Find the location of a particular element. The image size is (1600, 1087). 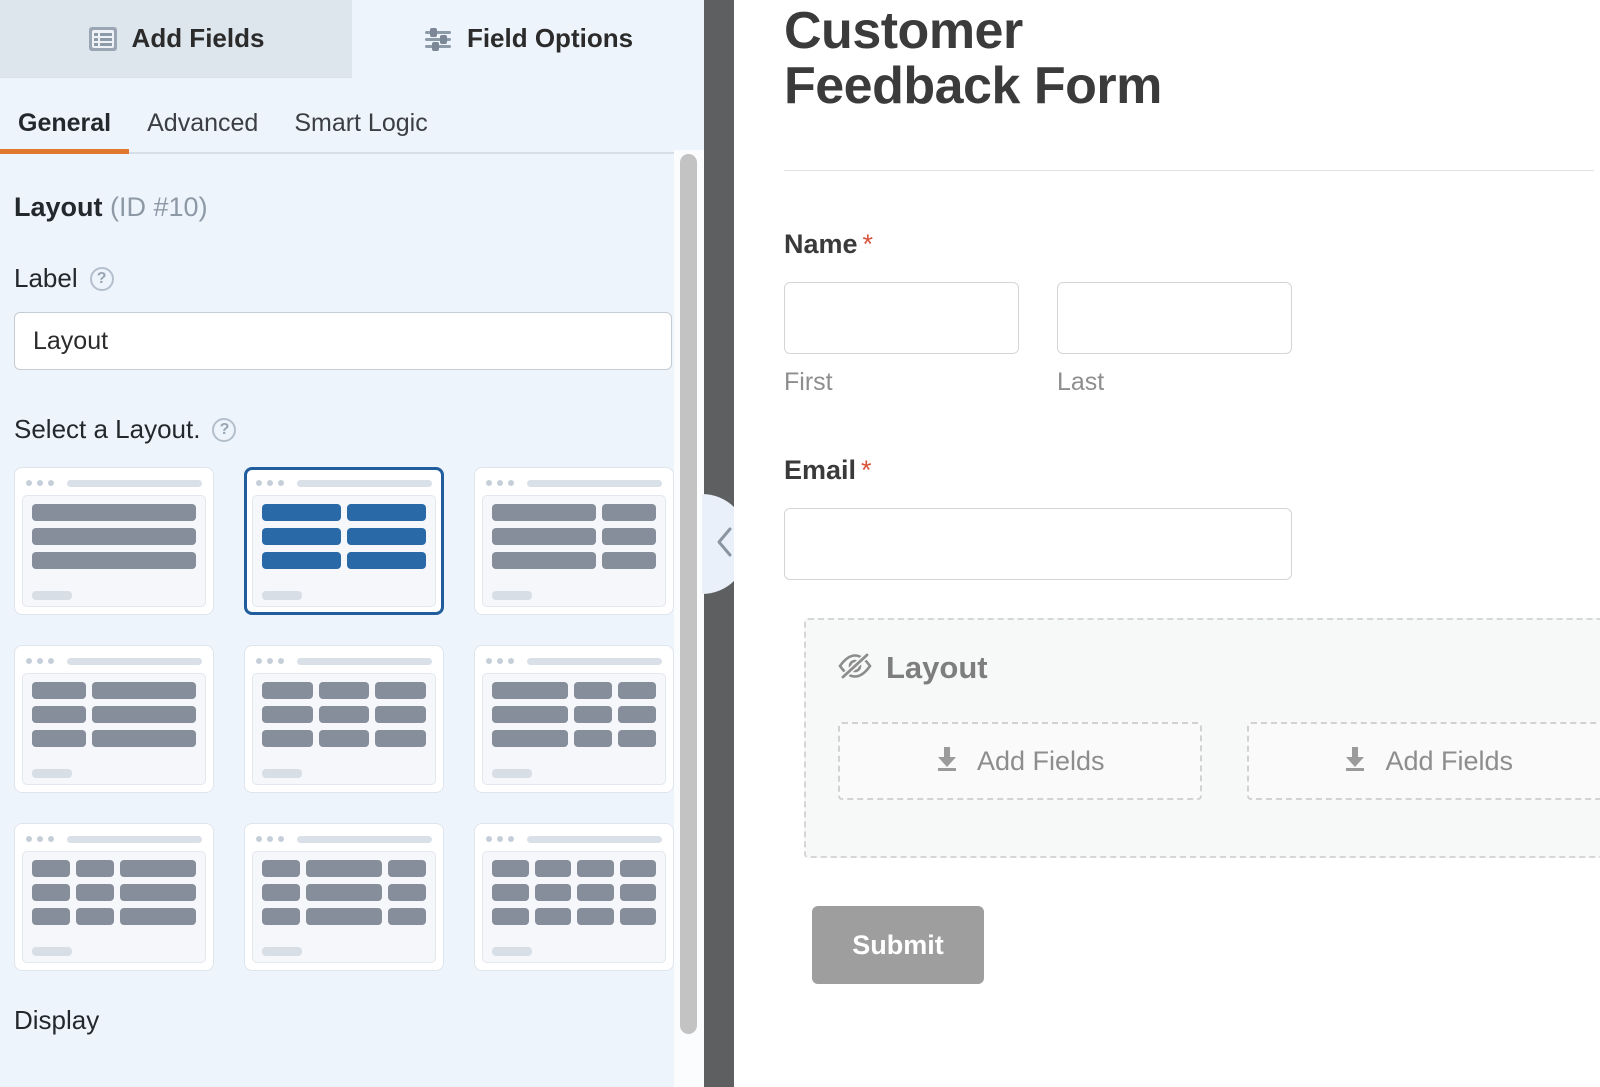

layout-option-two-columns-narrow-wide is located at coordinates (114, 719).